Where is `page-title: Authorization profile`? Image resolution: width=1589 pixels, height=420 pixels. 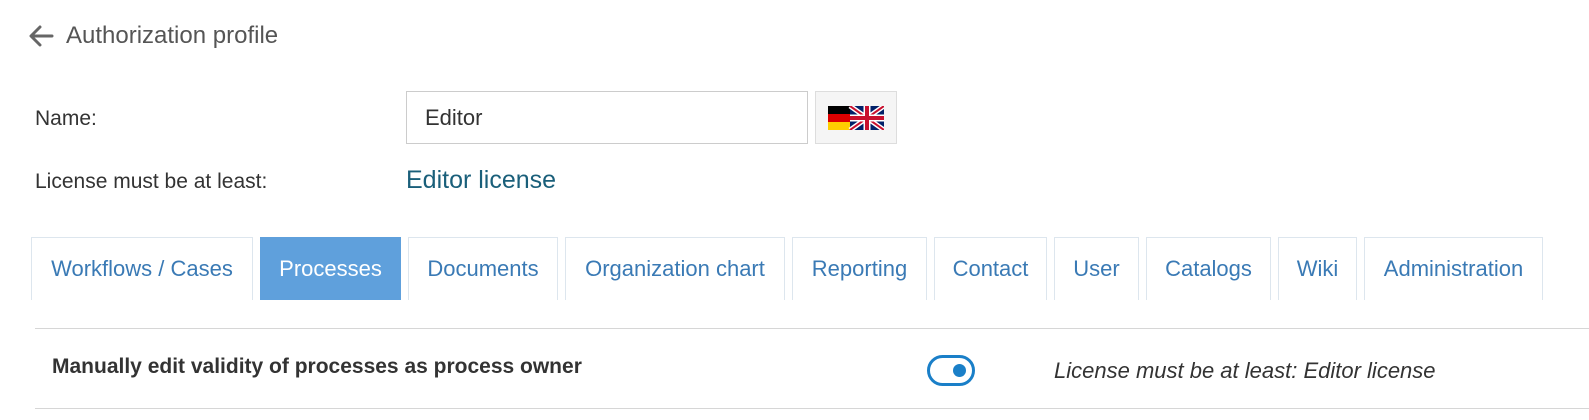
page-title: Authorization profile is located at coordinates (172, 35).